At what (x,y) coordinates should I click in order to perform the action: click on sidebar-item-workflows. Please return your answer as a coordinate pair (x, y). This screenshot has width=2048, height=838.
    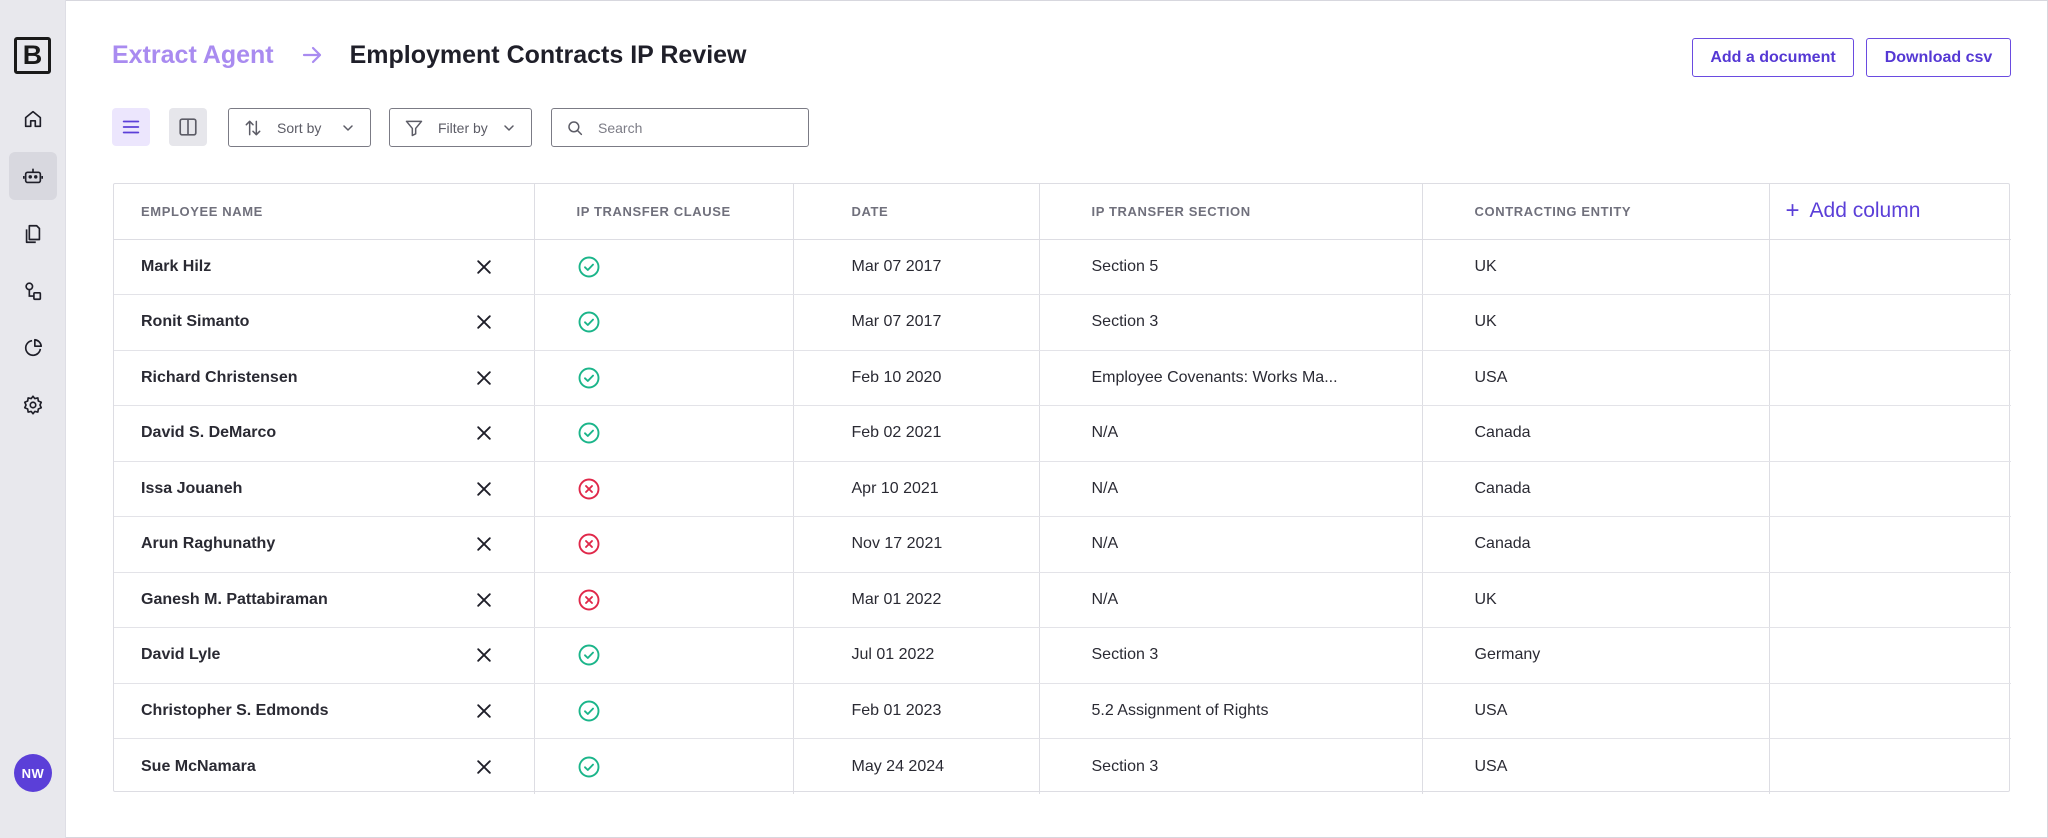
    Looking at the image, I should click on (33, 291).